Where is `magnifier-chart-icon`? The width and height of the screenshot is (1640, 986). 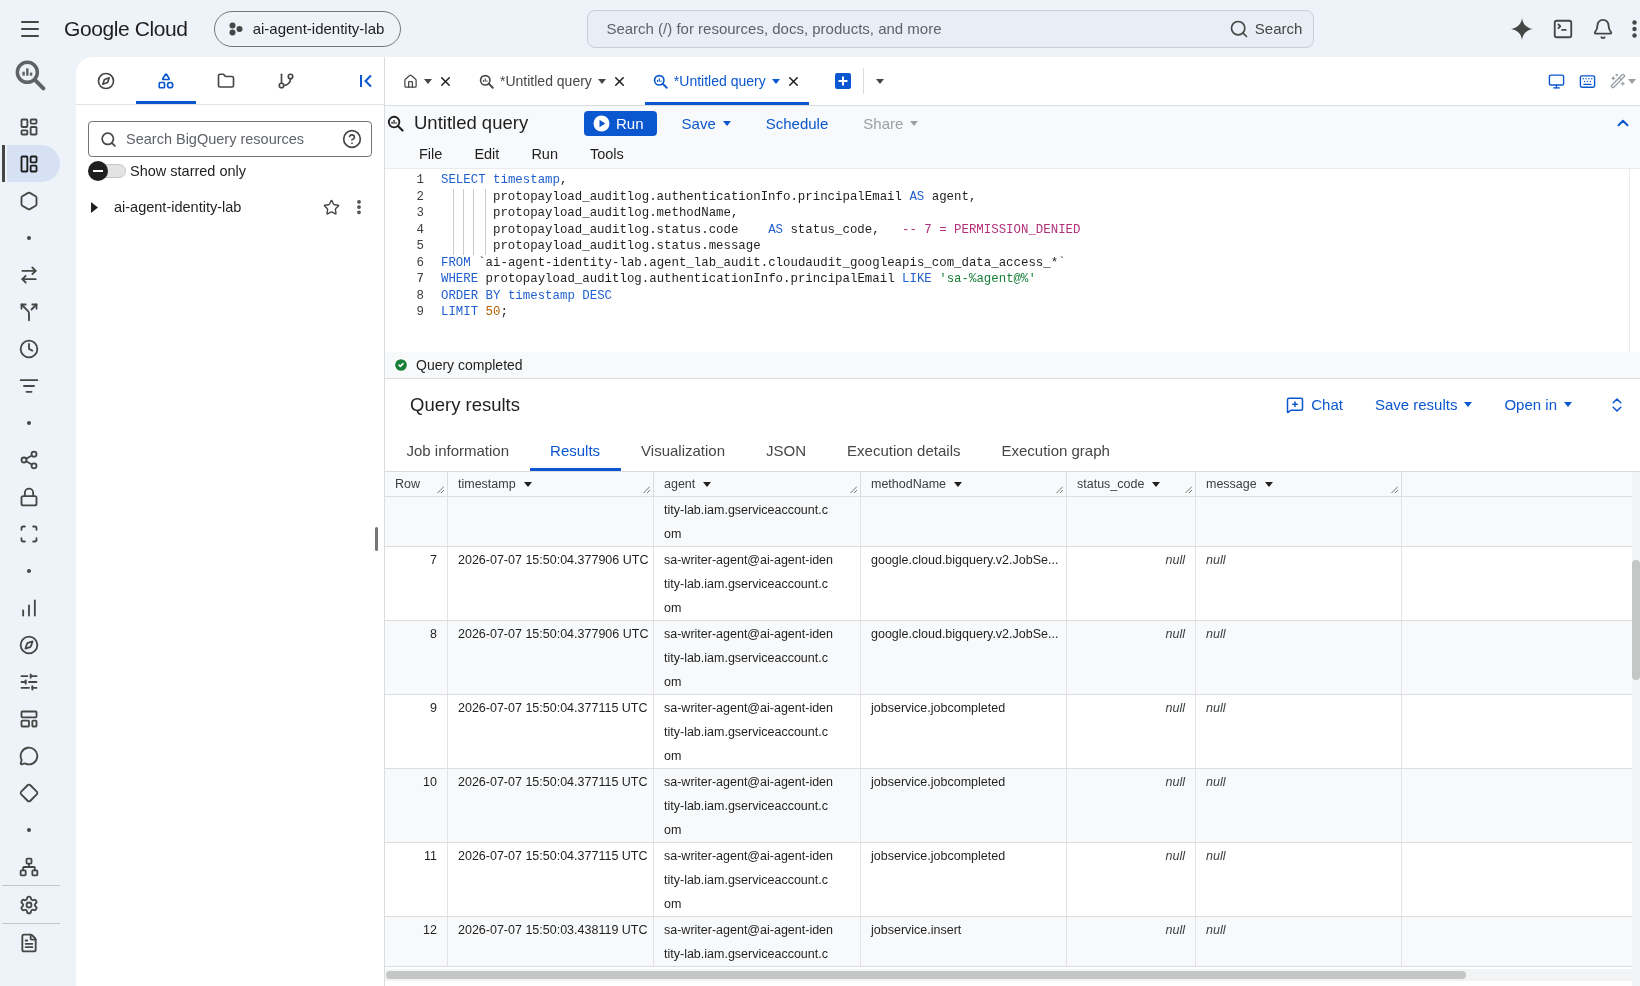
magnifier-chart-icon is located at coordinates (486, 81).